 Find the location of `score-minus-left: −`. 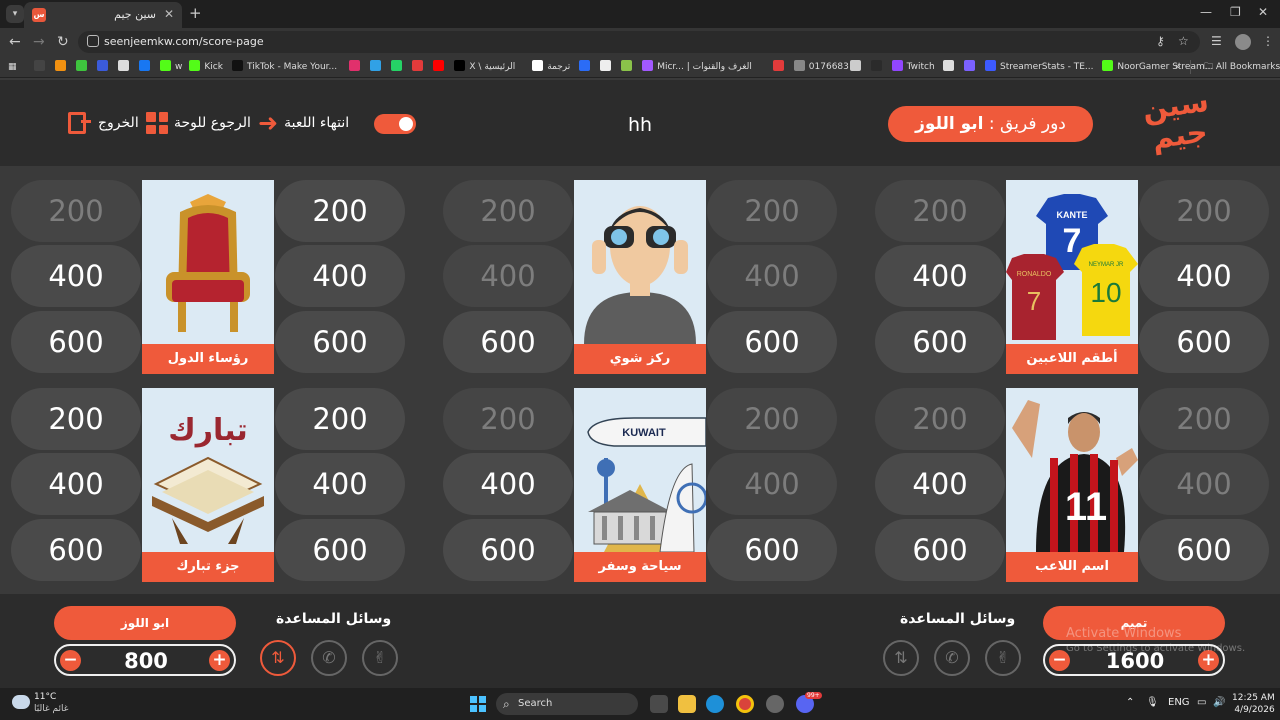

score-minus-left: − is located at coordinates (70, 660).